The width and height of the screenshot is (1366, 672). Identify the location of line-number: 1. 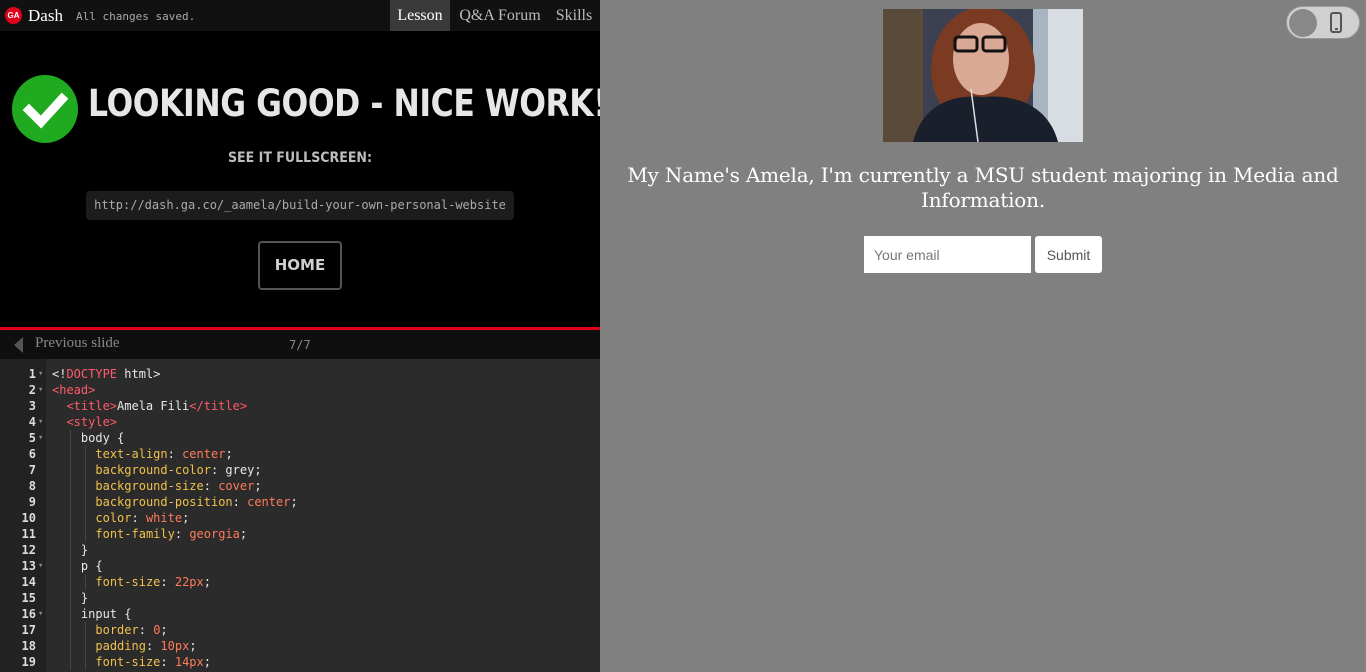
(32, 374).